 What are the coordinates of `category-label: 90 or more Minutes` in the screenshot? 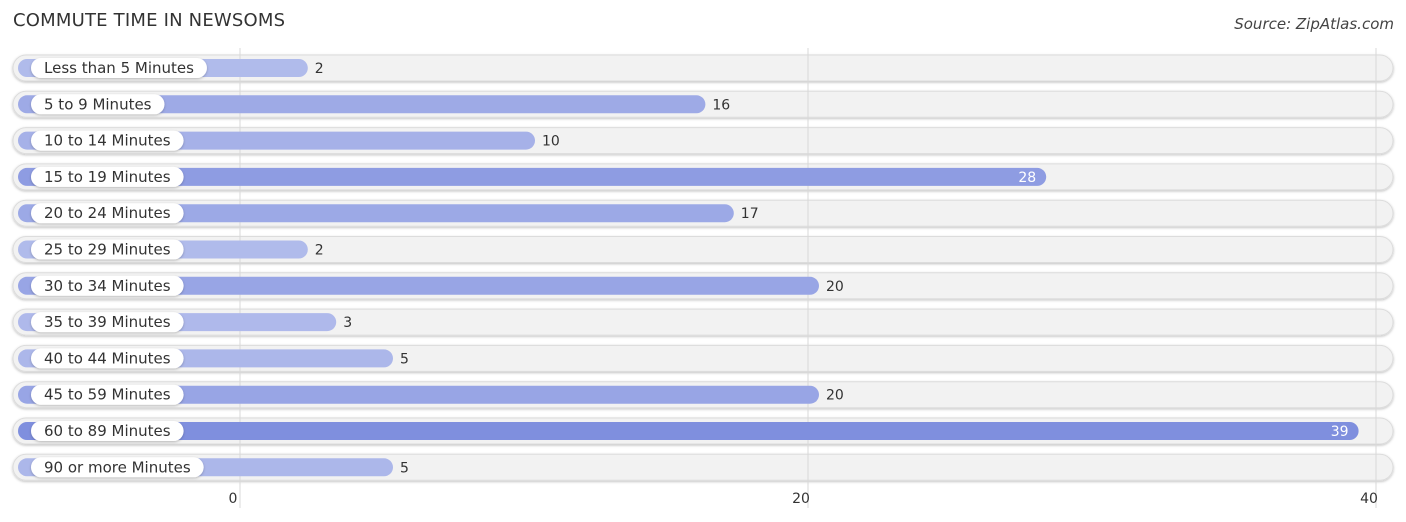 It's located at (117, 467).